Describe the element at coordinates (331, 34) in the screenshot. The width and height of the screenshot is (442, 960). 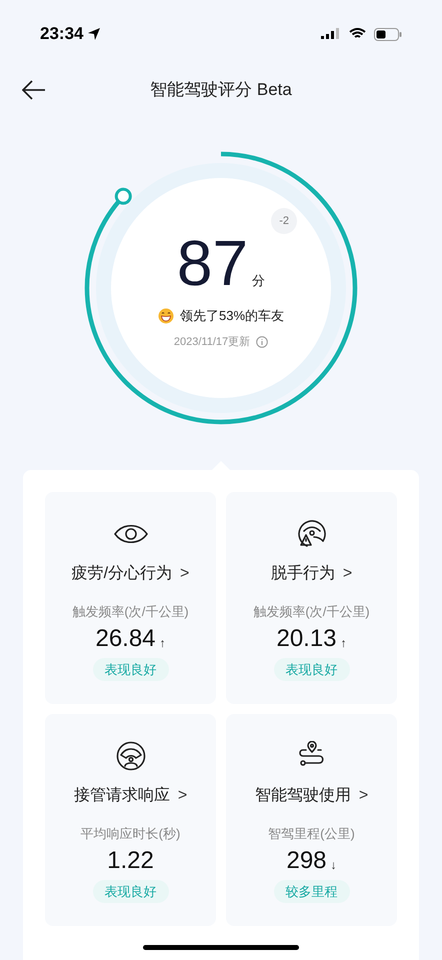
I see `signal-icon` at that location.